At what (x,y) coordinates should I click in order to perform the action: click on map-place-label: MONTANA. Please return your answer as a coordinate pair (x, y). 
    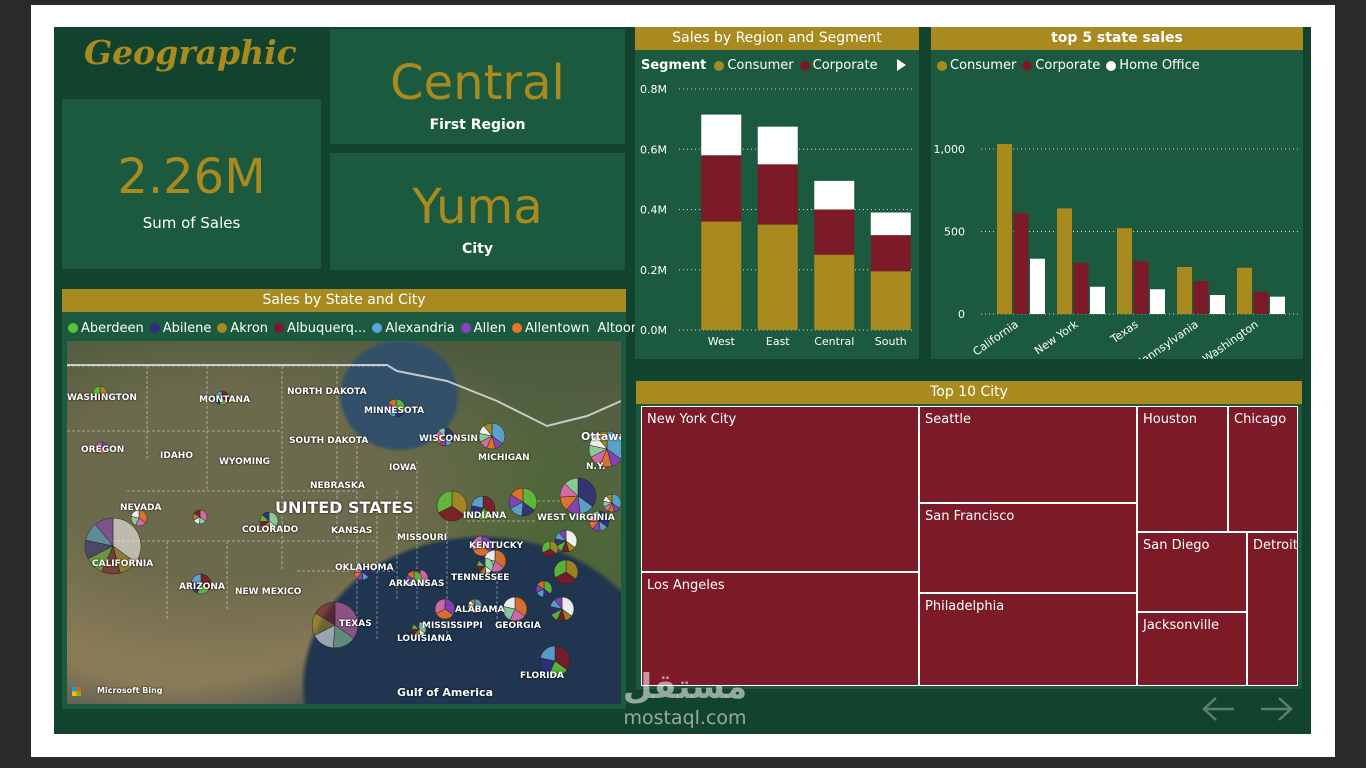
    Looking at the image, I should click on (225, 400).